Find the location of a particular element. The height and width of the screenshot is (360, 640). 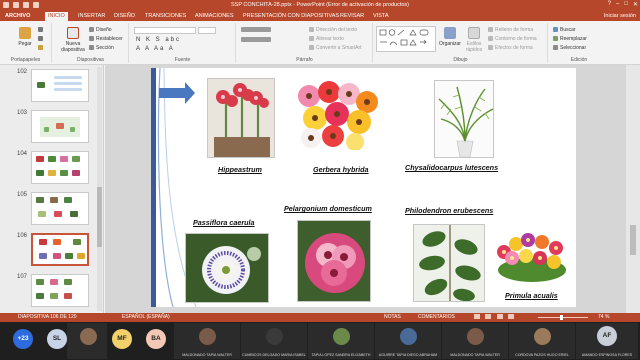

tab-presentacion: PRESENTACIÓN CON DIAPOSITIVAS is located at coordinates (291, 16).